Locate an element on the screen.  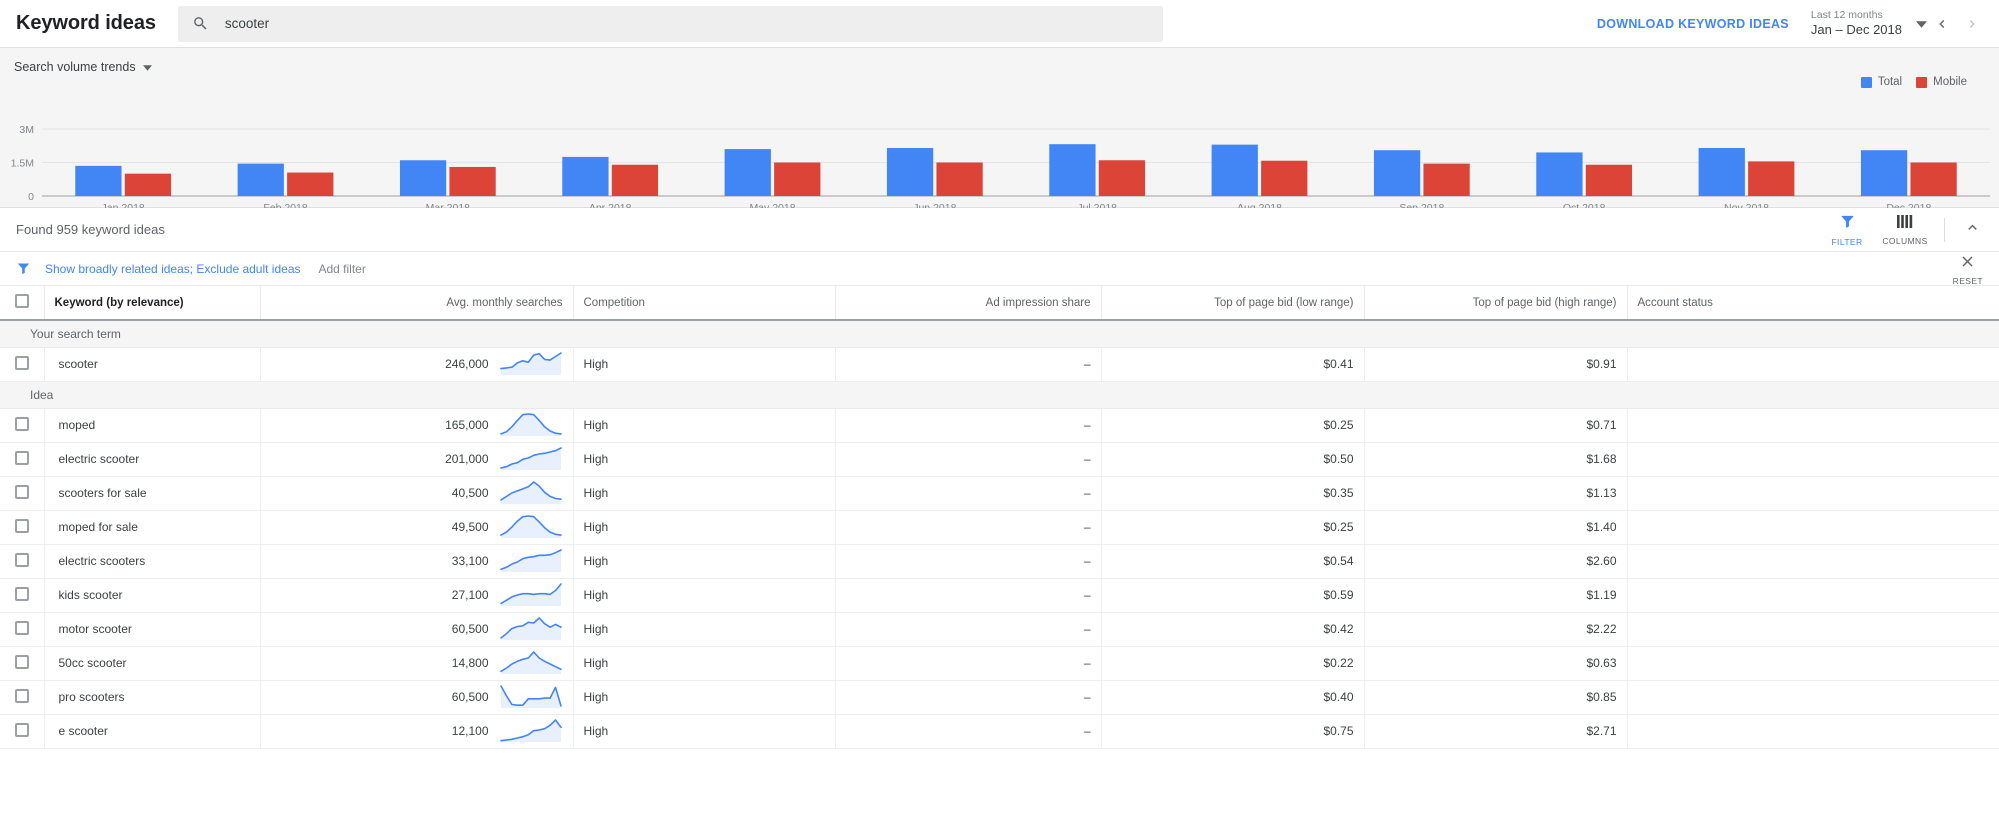
search-icon is located at coordinates (200, 23).